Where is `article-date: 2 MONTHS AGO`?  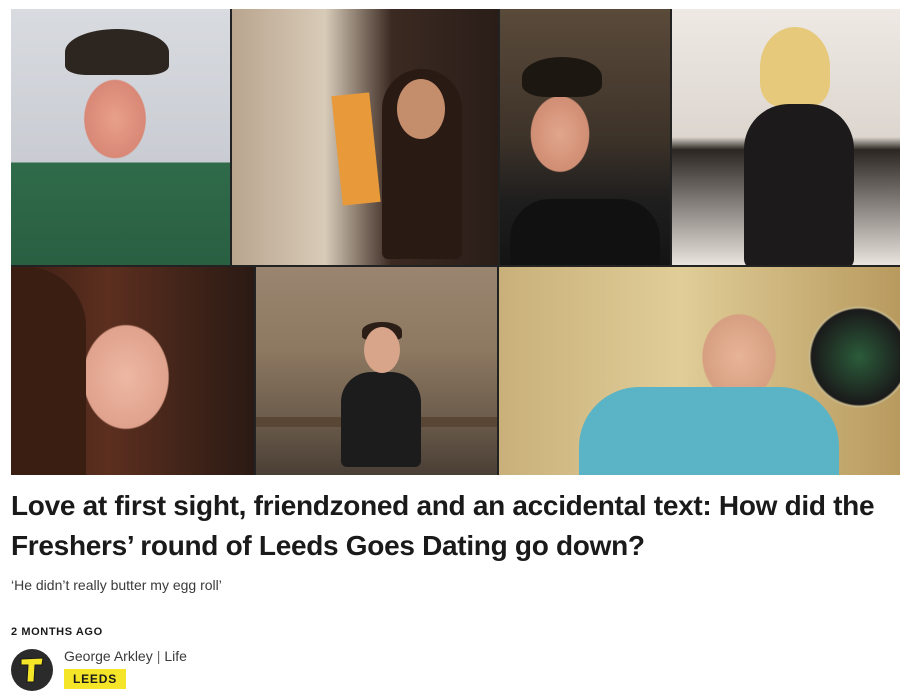 article-date: 2 MONTHS AGO is located at coordinates (57, 632).